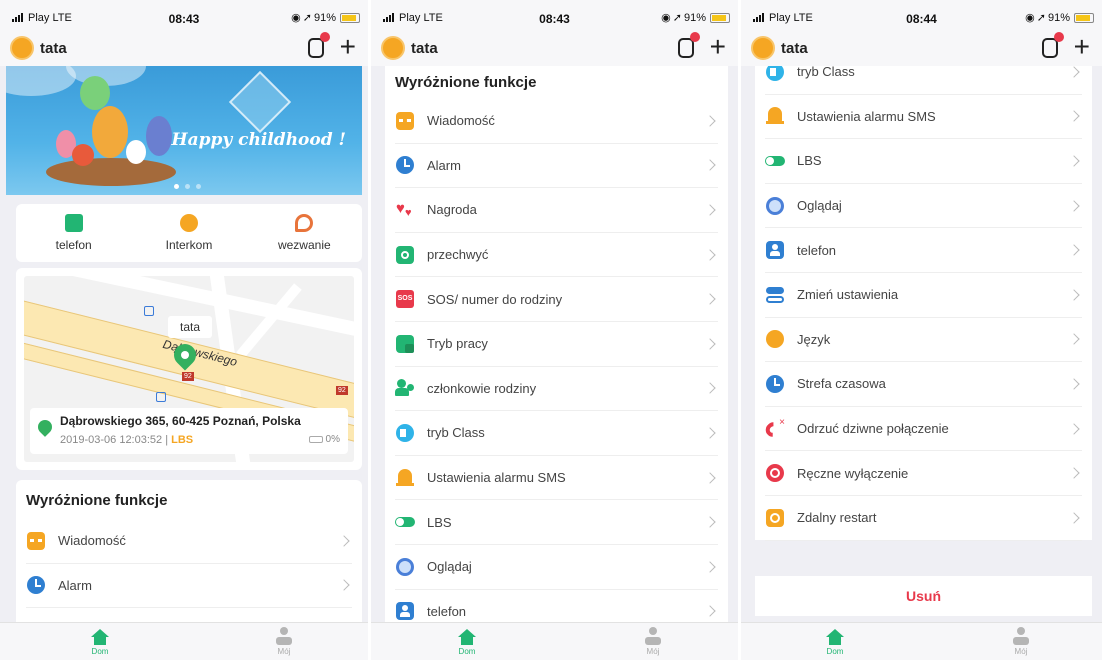 Image resolution: width=1102 pixels, height=660 pixels. What do you see at coordinates (556, 255) in the screenshot?
I see `list-item: przechwyć` at bounding box center [556, 255].